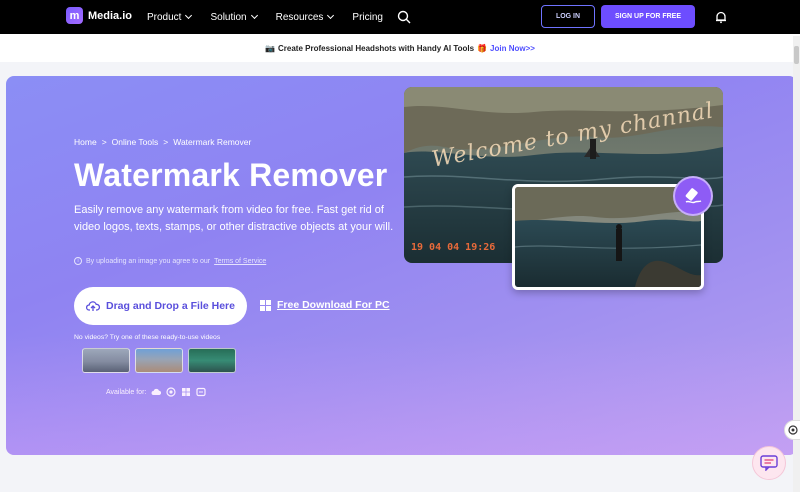  I want to click on breadcrumb: Home > Online Tools > Watermark Remover, so click(162, 142).